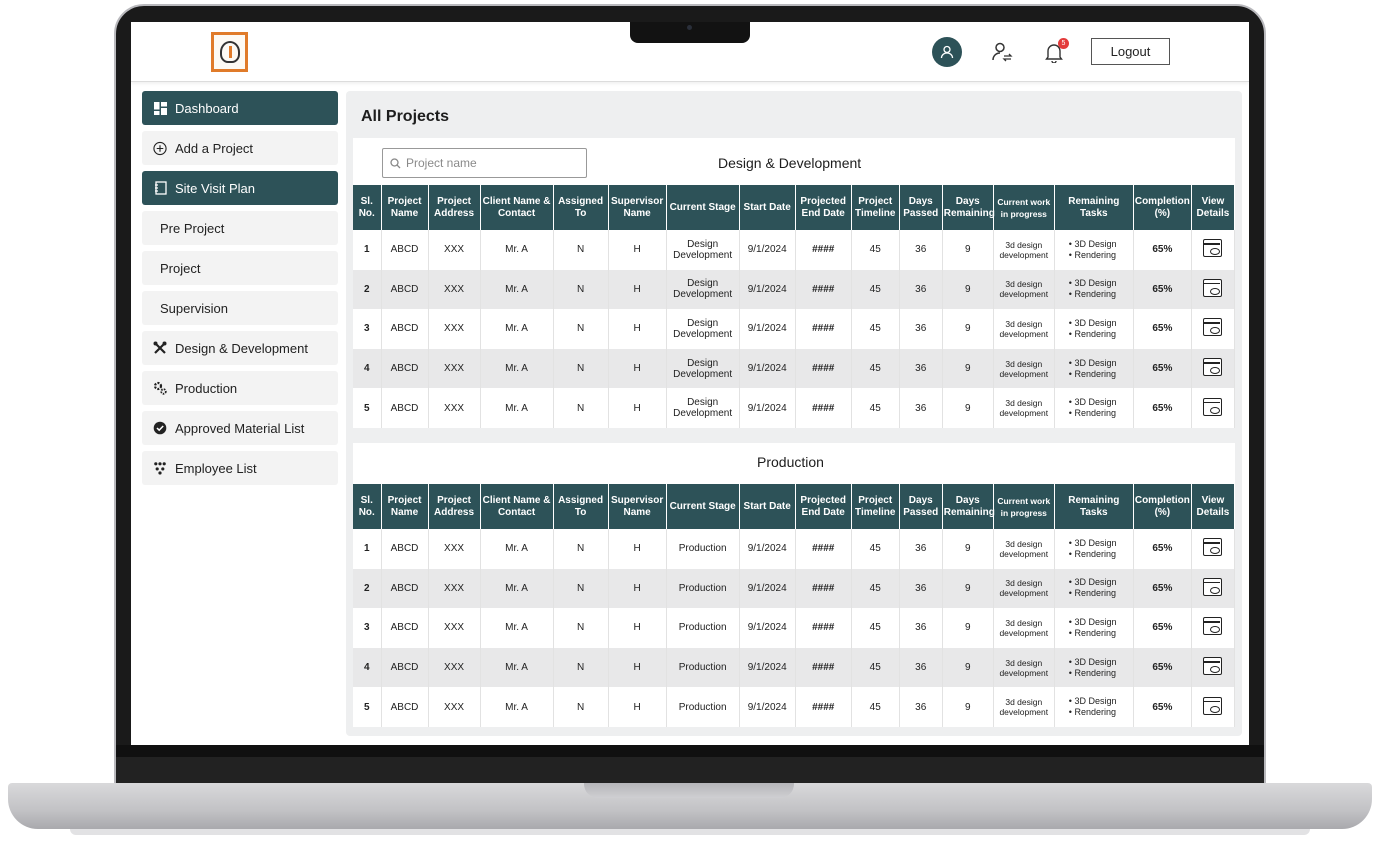 Image resolution: width=1379 pixels, height=843 pixels. What do you see at coordinates (1130, 51) in the screenshot?
I see `logout-button: Logout` at bounding box center [1130, 51].